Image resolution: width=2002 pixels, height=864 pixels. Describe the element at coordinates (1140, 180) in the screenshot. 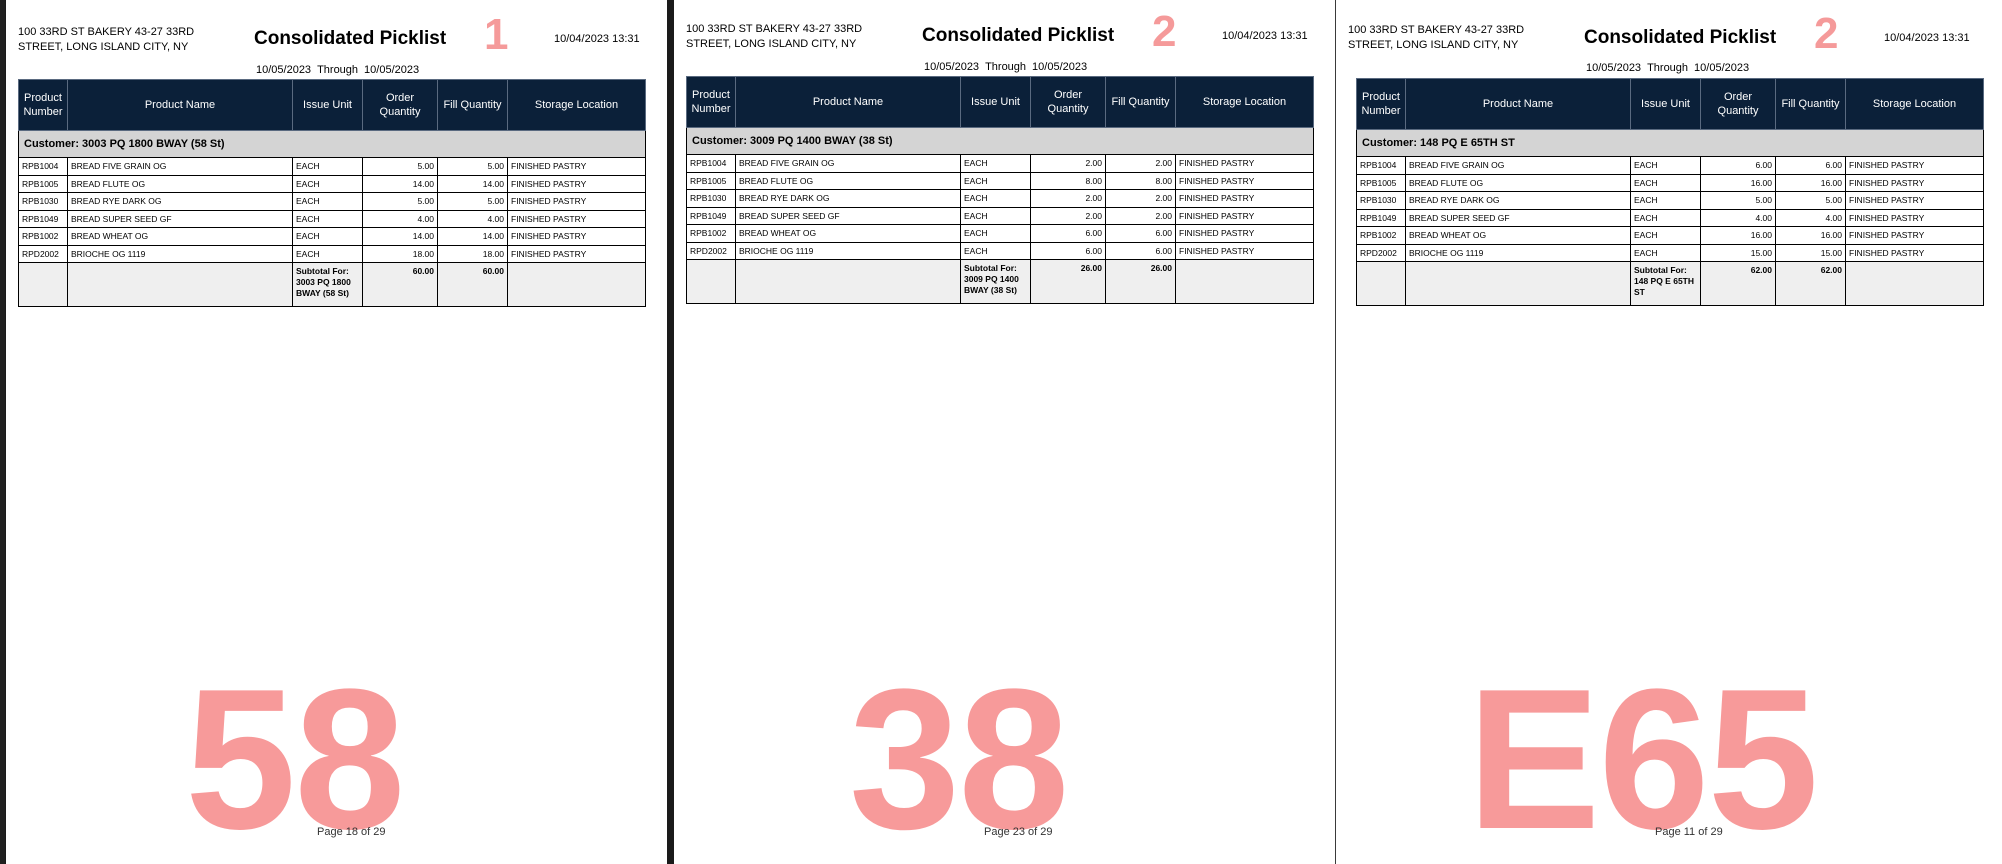

I see `fill-quantity: 8.00` at that location.